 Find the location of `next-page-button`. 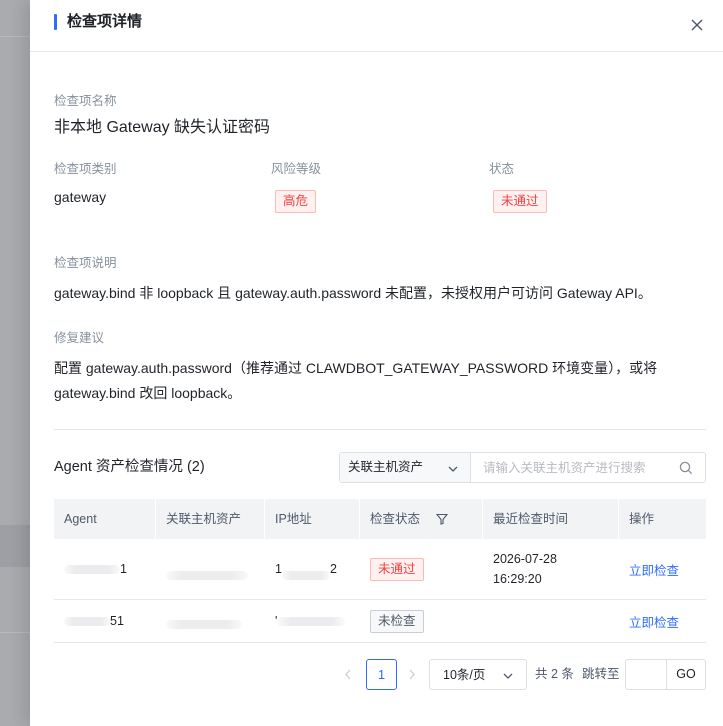

next-page-button is located at coordinates (412, 674).